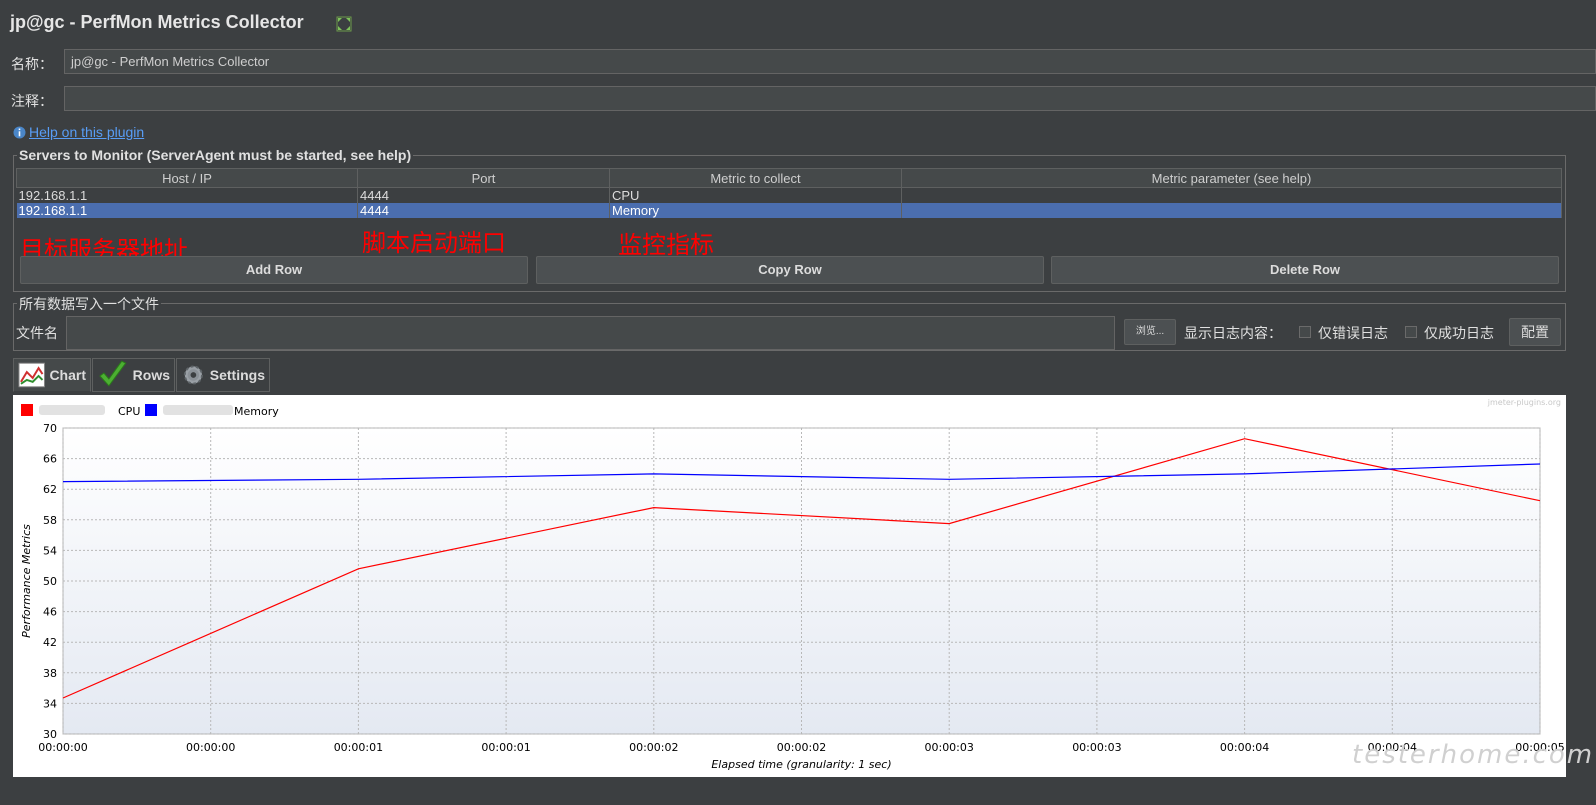 Image resolution: width=1596 pixels, height=805 pixels. What do you see at coordinates (19, 132) in the screenshot?
I see `info-icon` at bounding box center [19, 132].